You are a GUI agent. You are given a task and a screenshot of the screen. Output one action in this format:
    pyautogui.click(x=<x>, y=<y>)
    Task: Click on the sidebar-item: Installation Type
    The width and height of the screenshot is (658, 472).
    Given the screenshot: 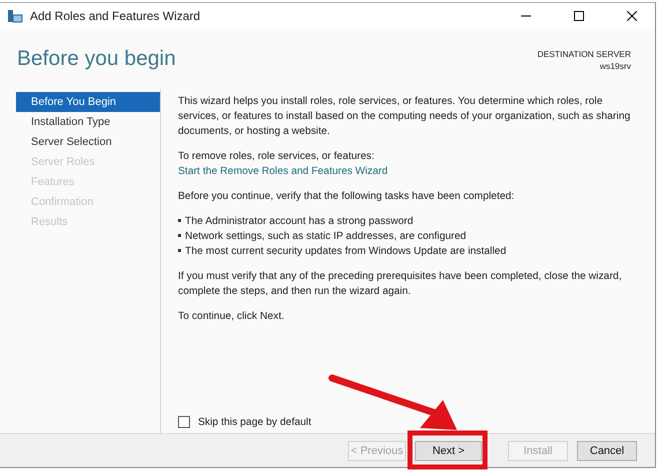 What is the action you would take?
    pyautogui.click(x=88, y=122)
    